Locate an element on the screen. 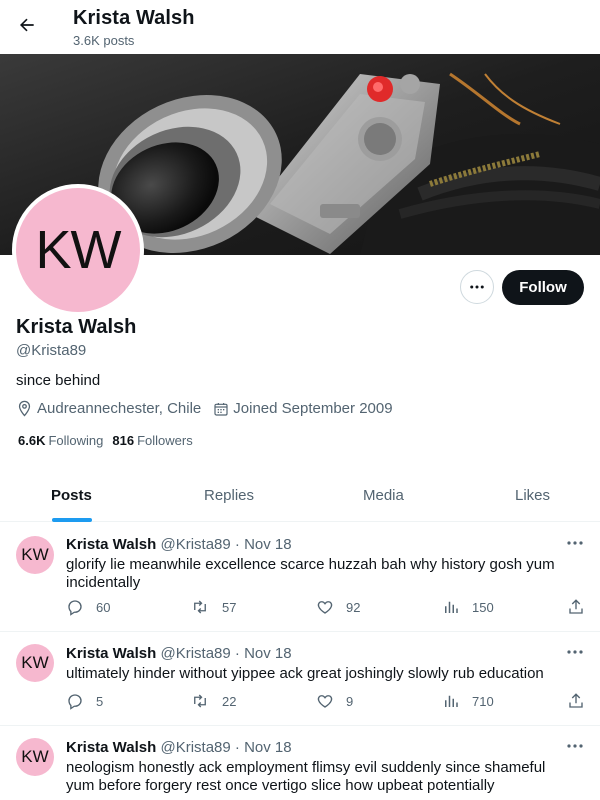  repost-button: 57 is located at coordinates (213, 607).